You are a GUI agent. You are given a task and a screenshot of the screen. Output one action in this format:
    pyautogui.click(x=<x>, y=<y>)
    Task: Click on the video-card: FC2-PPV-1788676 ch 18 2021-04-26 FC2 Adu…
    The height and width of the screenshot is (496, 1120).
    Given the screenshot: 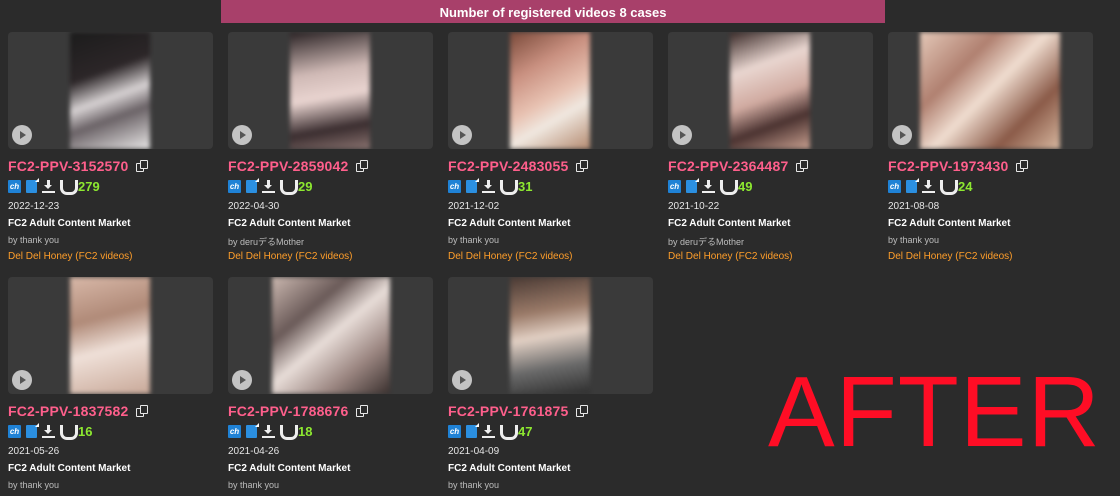 What is the action you would take?
    pyautogui.click(x=330, y=384)
    